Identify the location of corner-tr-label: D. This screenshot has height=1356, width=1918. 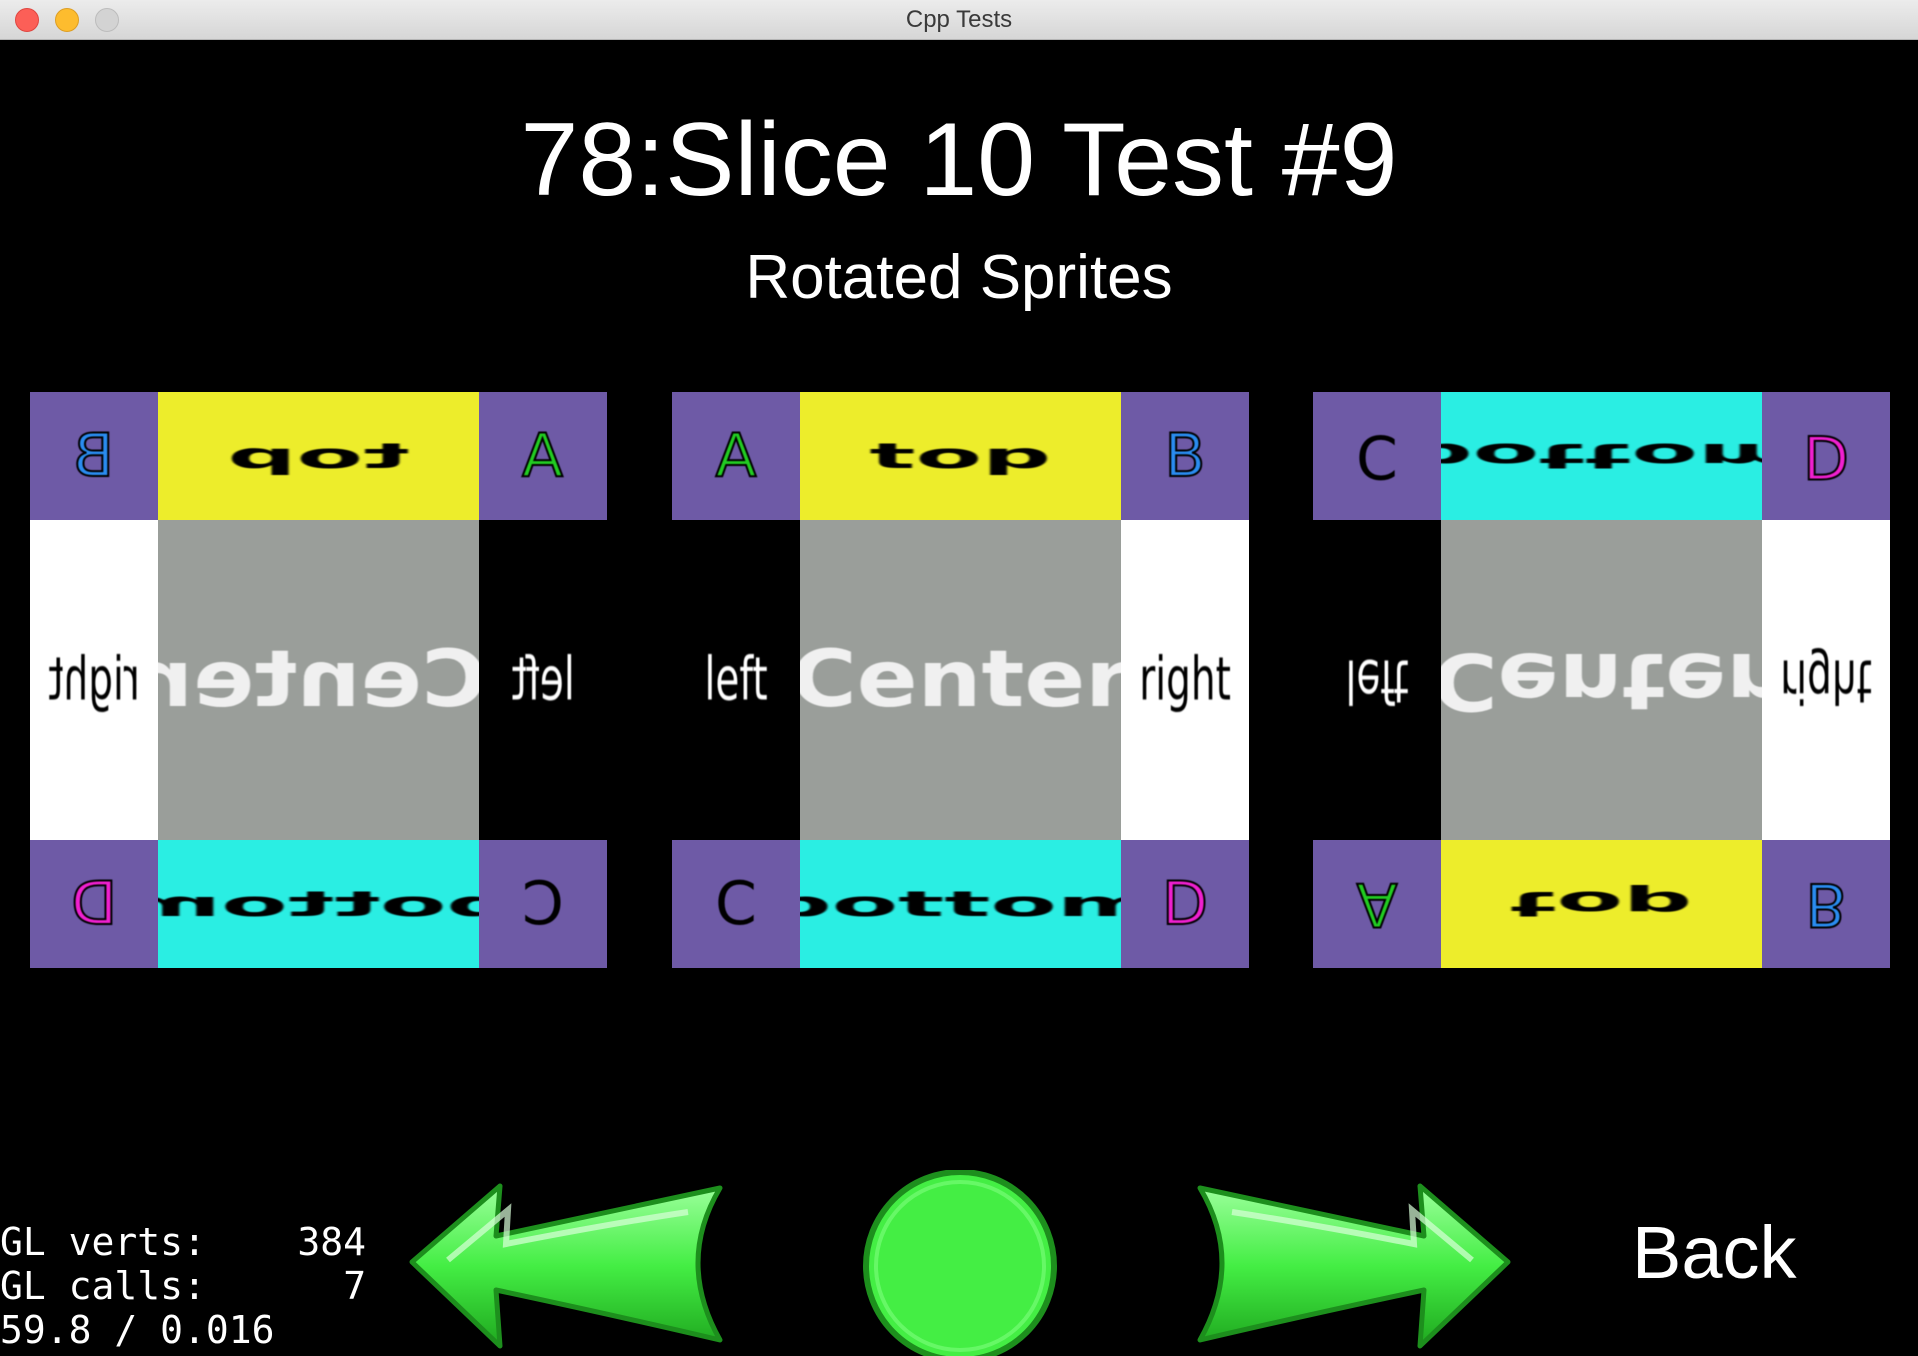
(1826, 456).